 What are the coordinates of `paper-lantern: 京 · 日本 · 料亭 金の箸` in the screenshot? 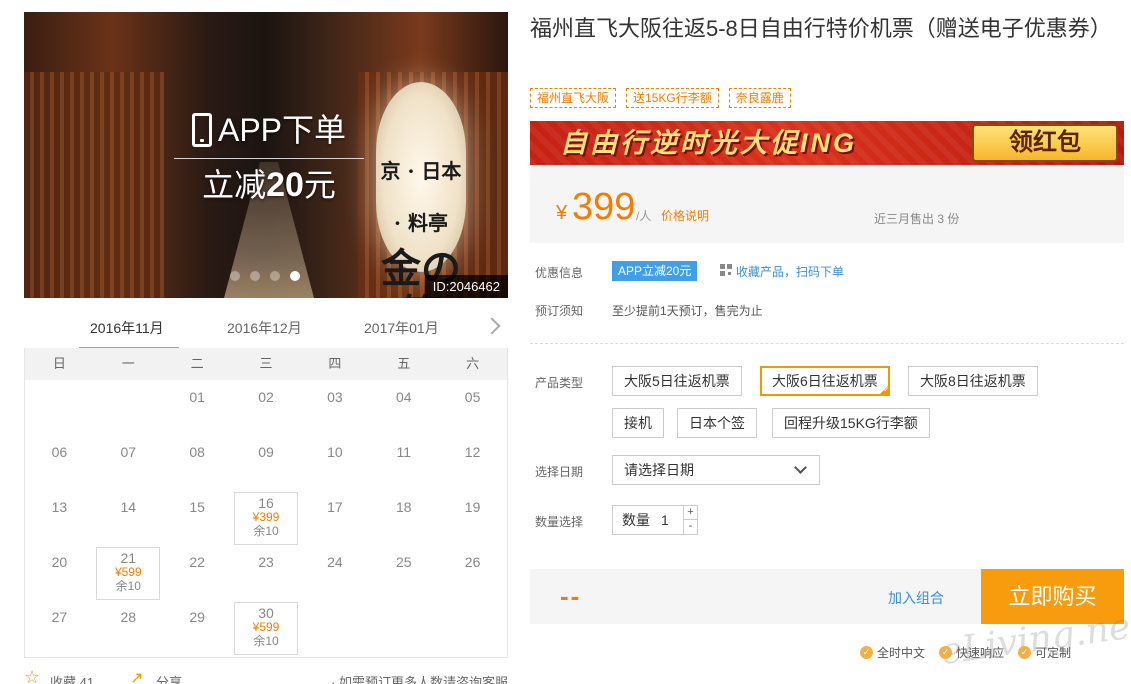 It's located at (421, 190).